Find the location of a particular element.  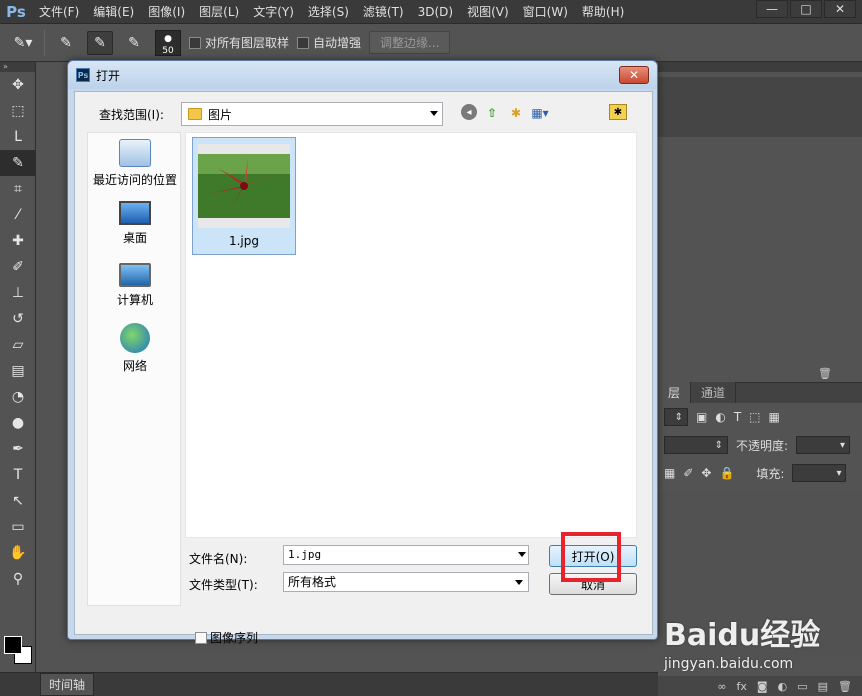

filetype-select: 所有格式 is located at coordinates (406, 582).